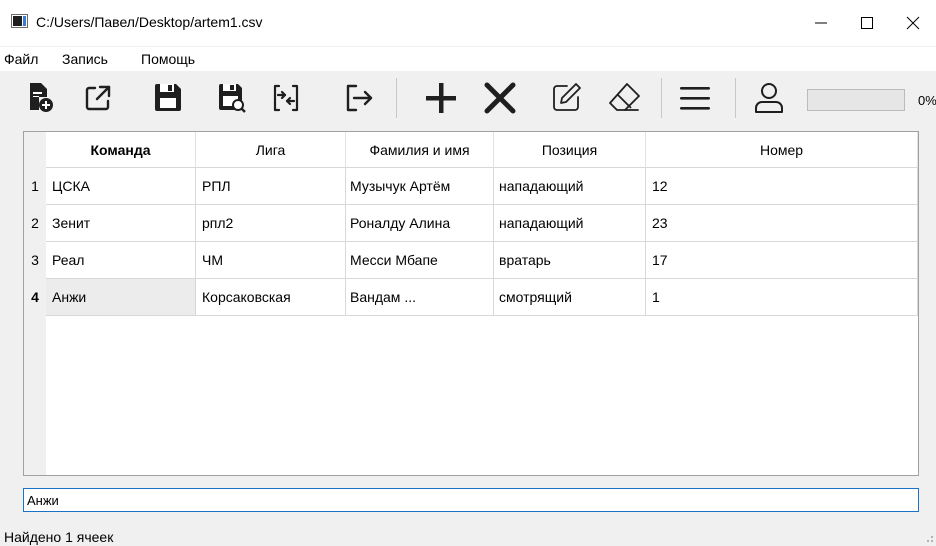  Describe the element at coordinates (420, 260) in the screenshot. I see `table-cell: Месси Мбапе` at that location.